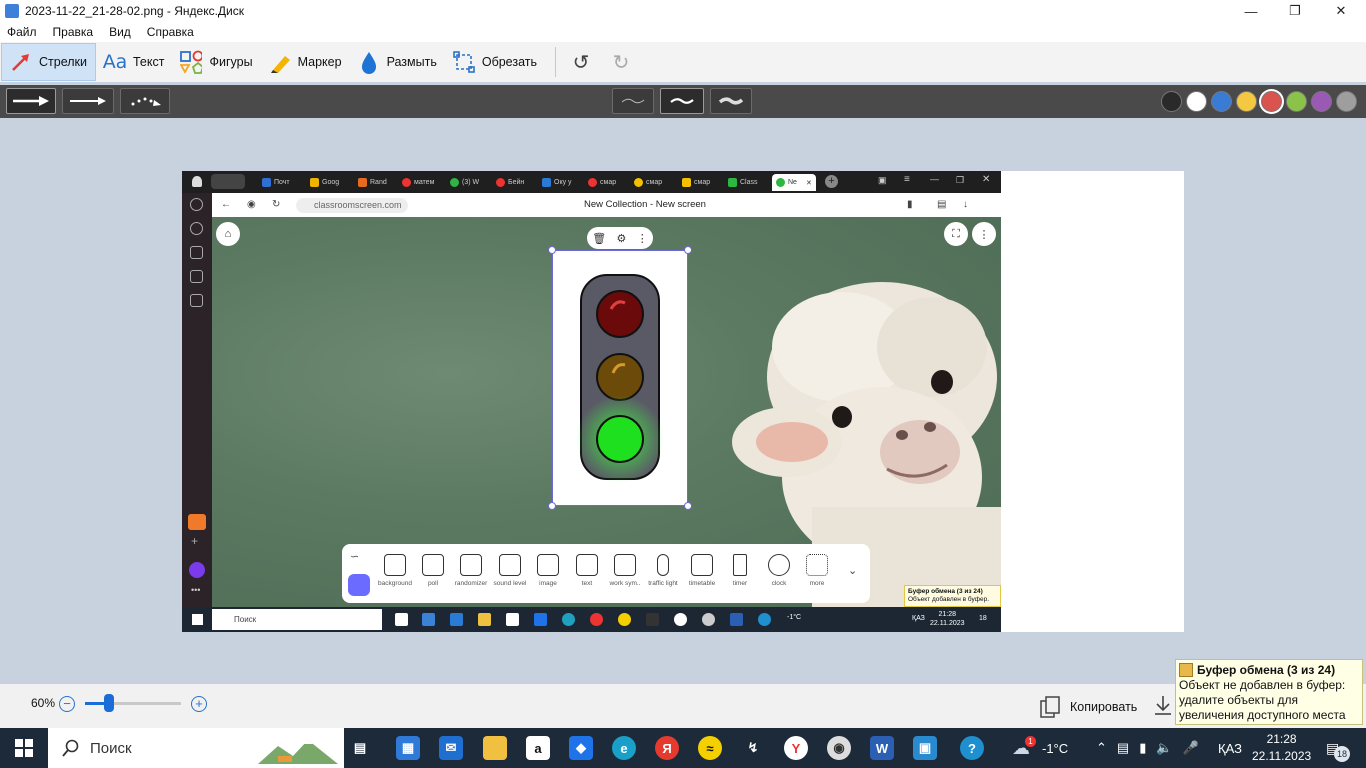  Describe the element at coordinates (170, 32) in the screenshot. I see `menu-help: Справка` at that location.